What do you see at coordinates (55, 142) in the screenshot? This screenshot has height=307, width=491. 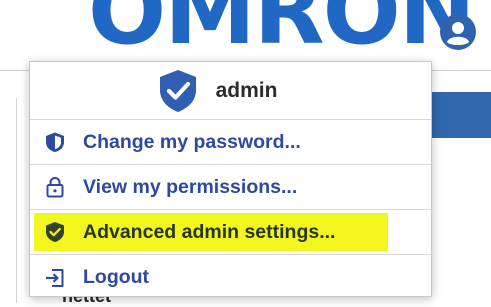 I see `shield-icon` at bounding box center [55, 142].